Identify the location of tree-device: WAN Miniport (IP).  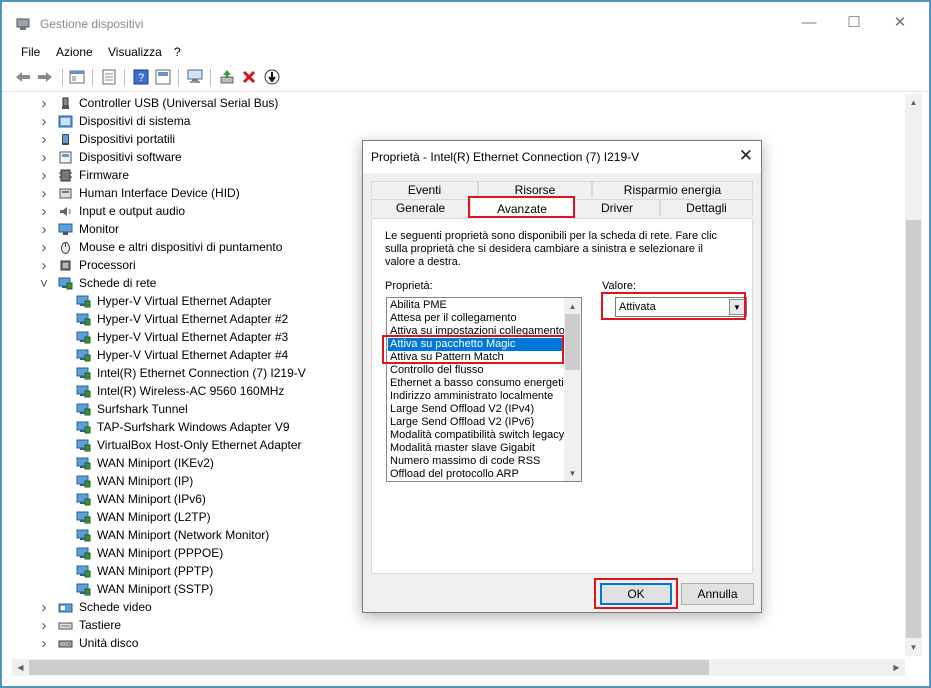
(134, 481).